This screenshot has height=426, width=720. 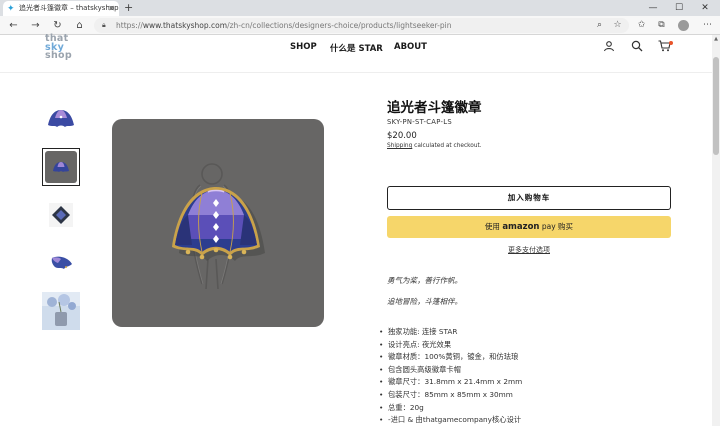 I want to click on nav-what-is-star: 什么是 STAR, so click(x=356, y=48).